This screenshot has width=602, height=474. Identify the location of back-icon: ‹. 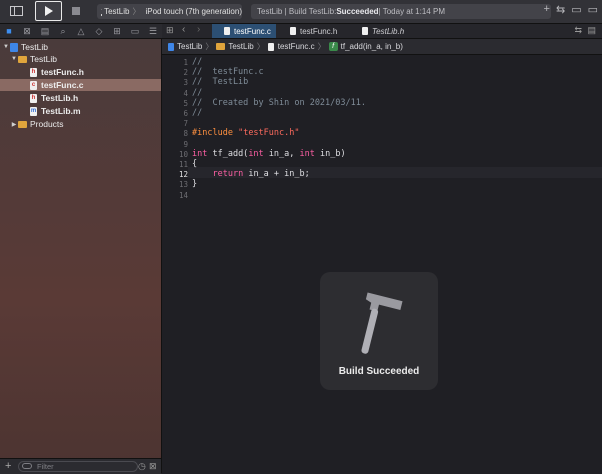
(183, 29).